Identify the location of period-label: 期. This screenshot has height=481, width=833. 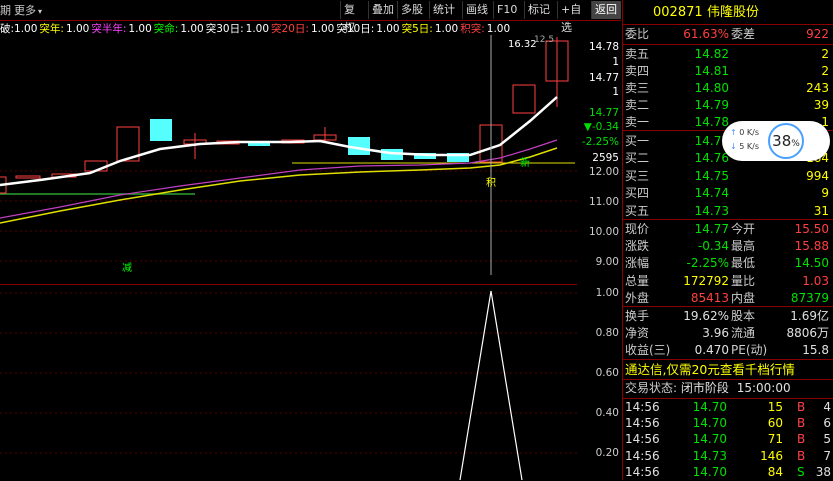
(5, 10).